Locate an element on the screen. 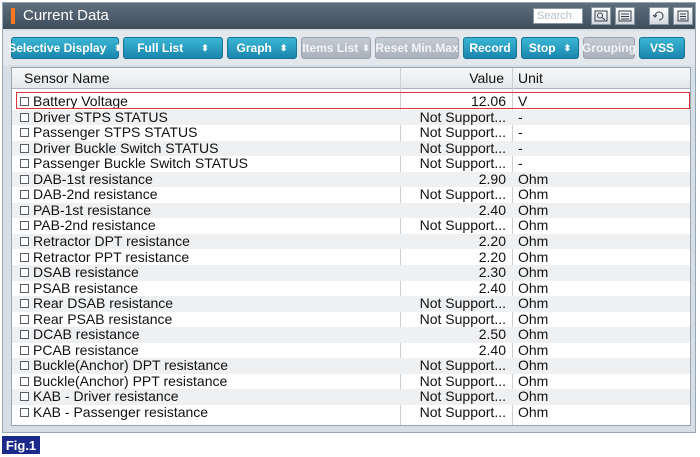 This screenshot has height=457, width=700. sensor-name: Buckle(Anchor) PPT resistance is located at coordinates (130, 380).